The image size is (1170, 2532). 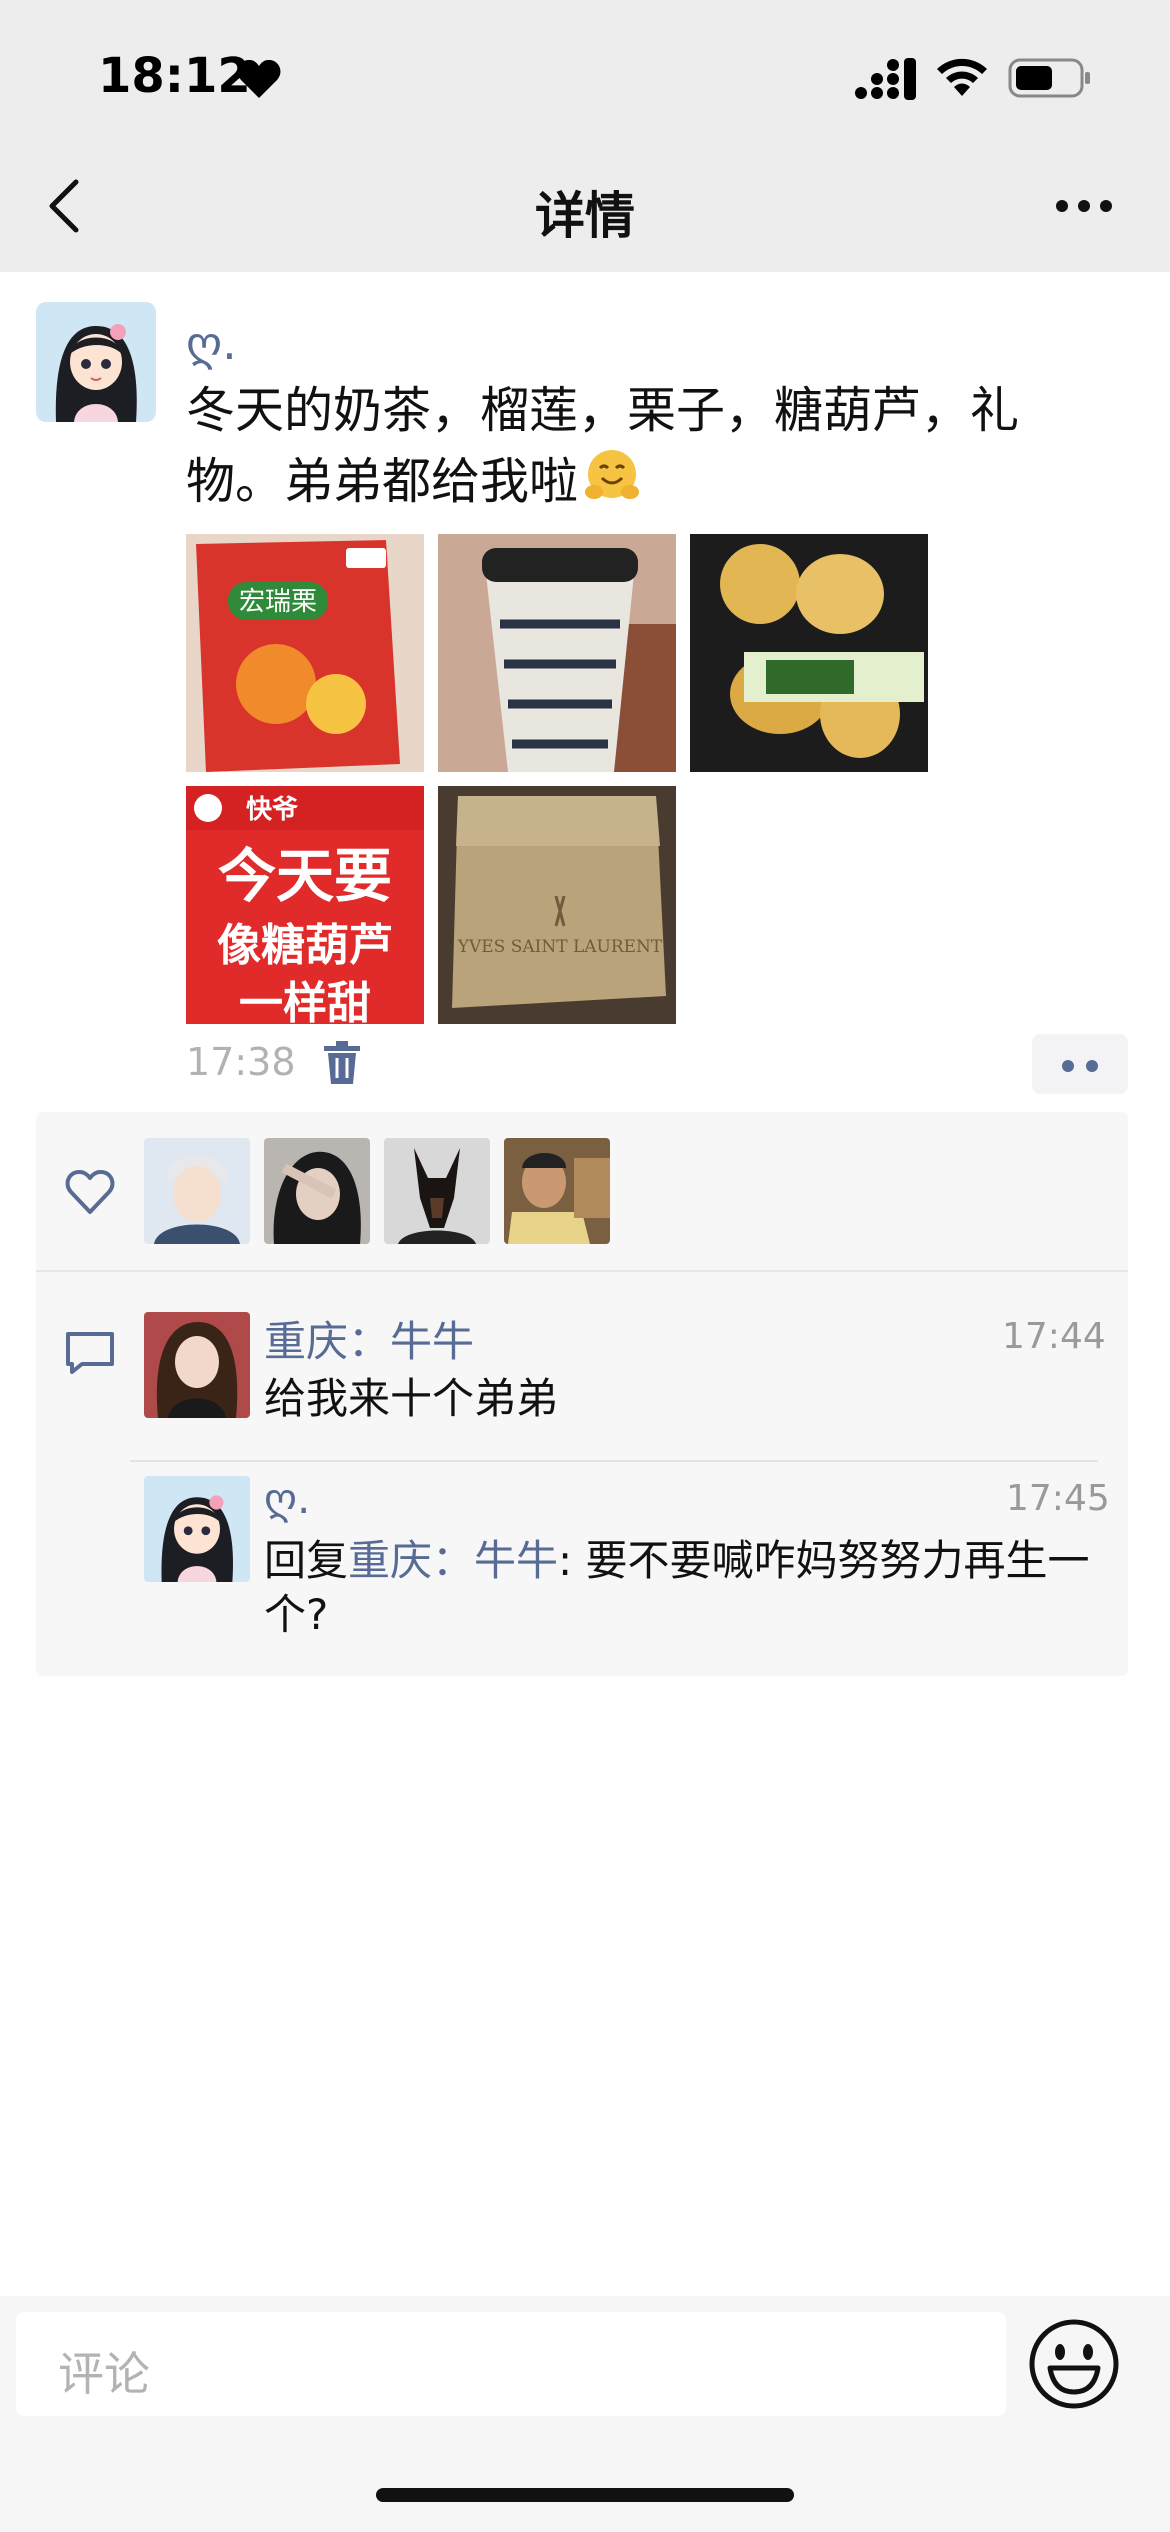 What do you see at coordinates (585, 216) in the screenshot?
I see `page-title: 详情` at bounding box center [585, 216].